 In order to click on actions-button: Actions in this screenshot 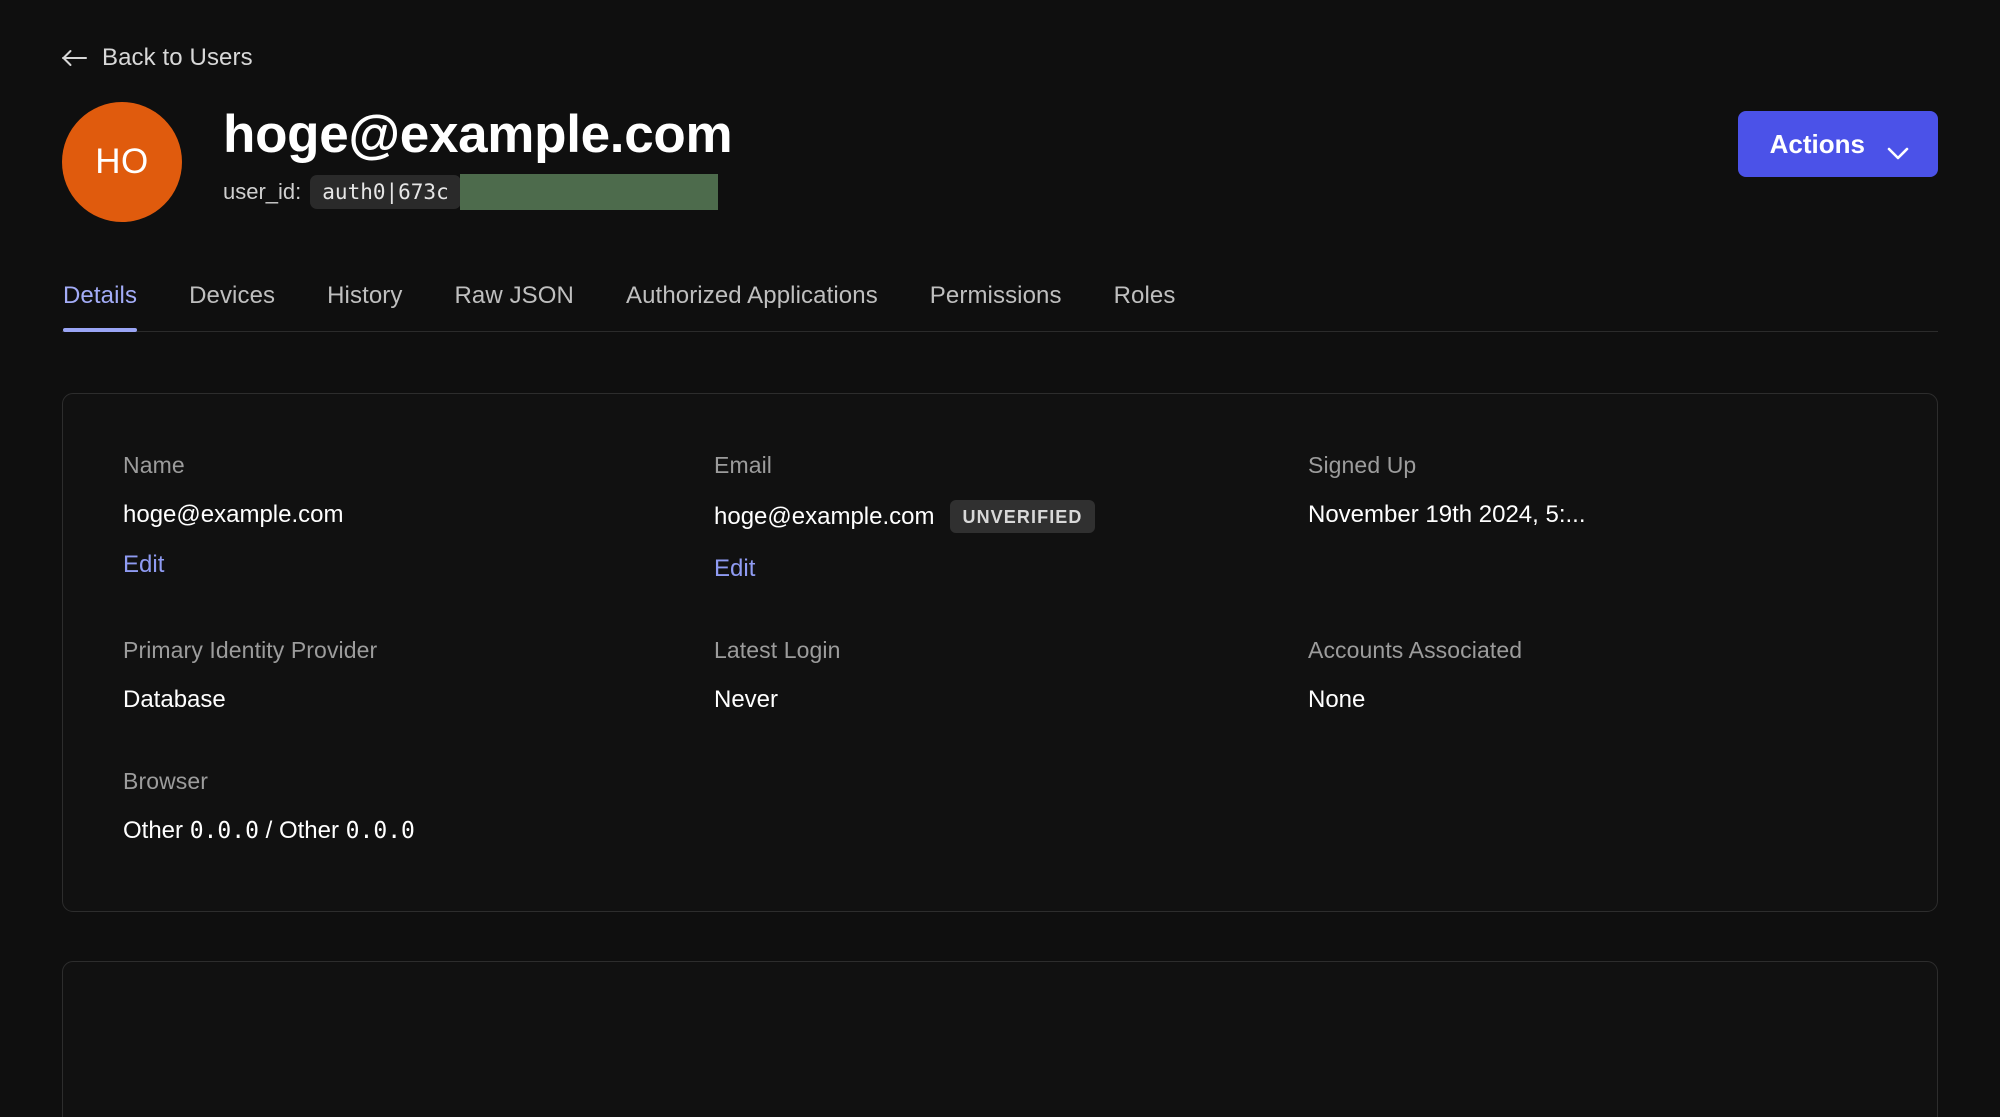, I will do `click(1837, 144)`.